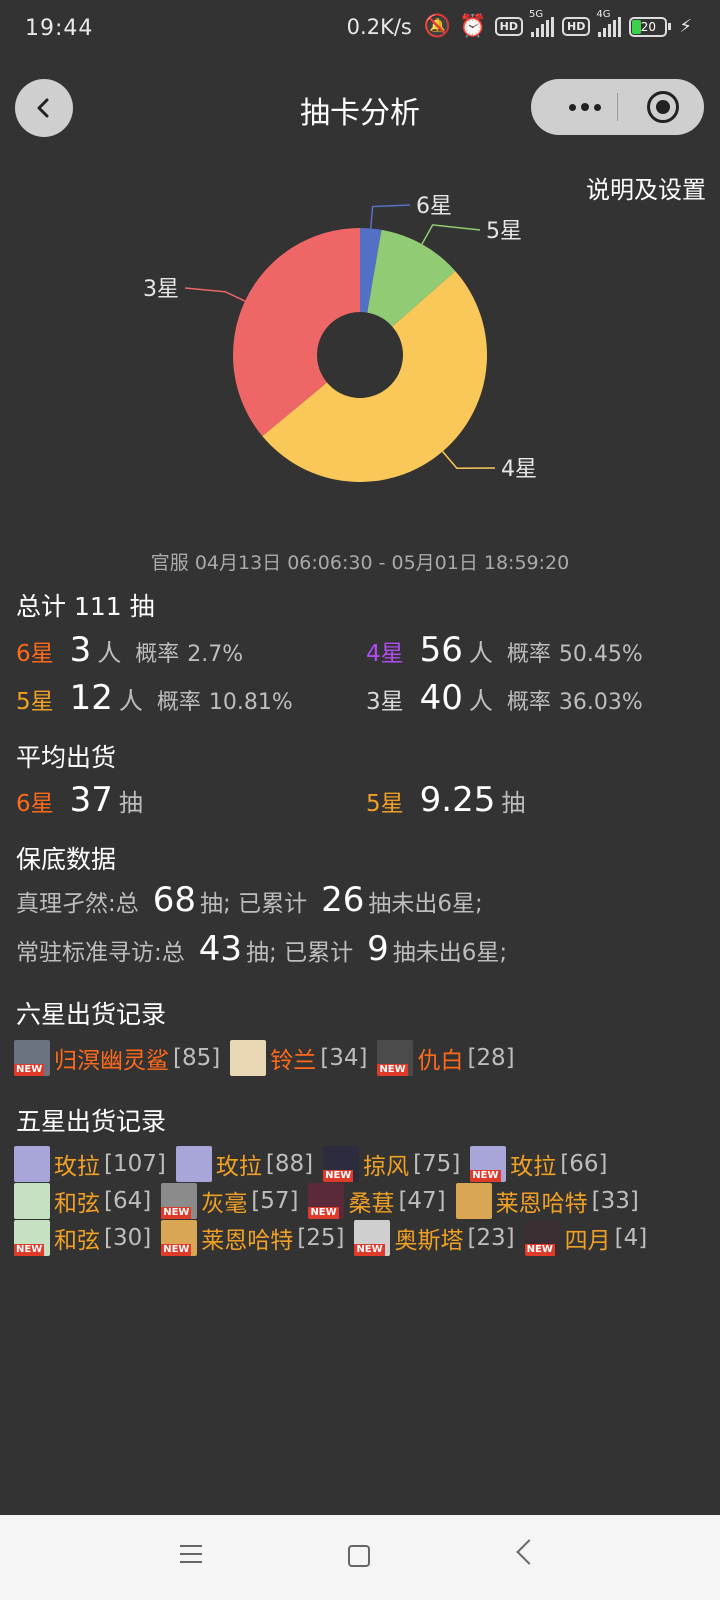 The height and width of the screenshot is (1600, 720). Describe the element at coordinates (161, 289) in the screenshot. I see `slice-label-4: 3星` at that location.